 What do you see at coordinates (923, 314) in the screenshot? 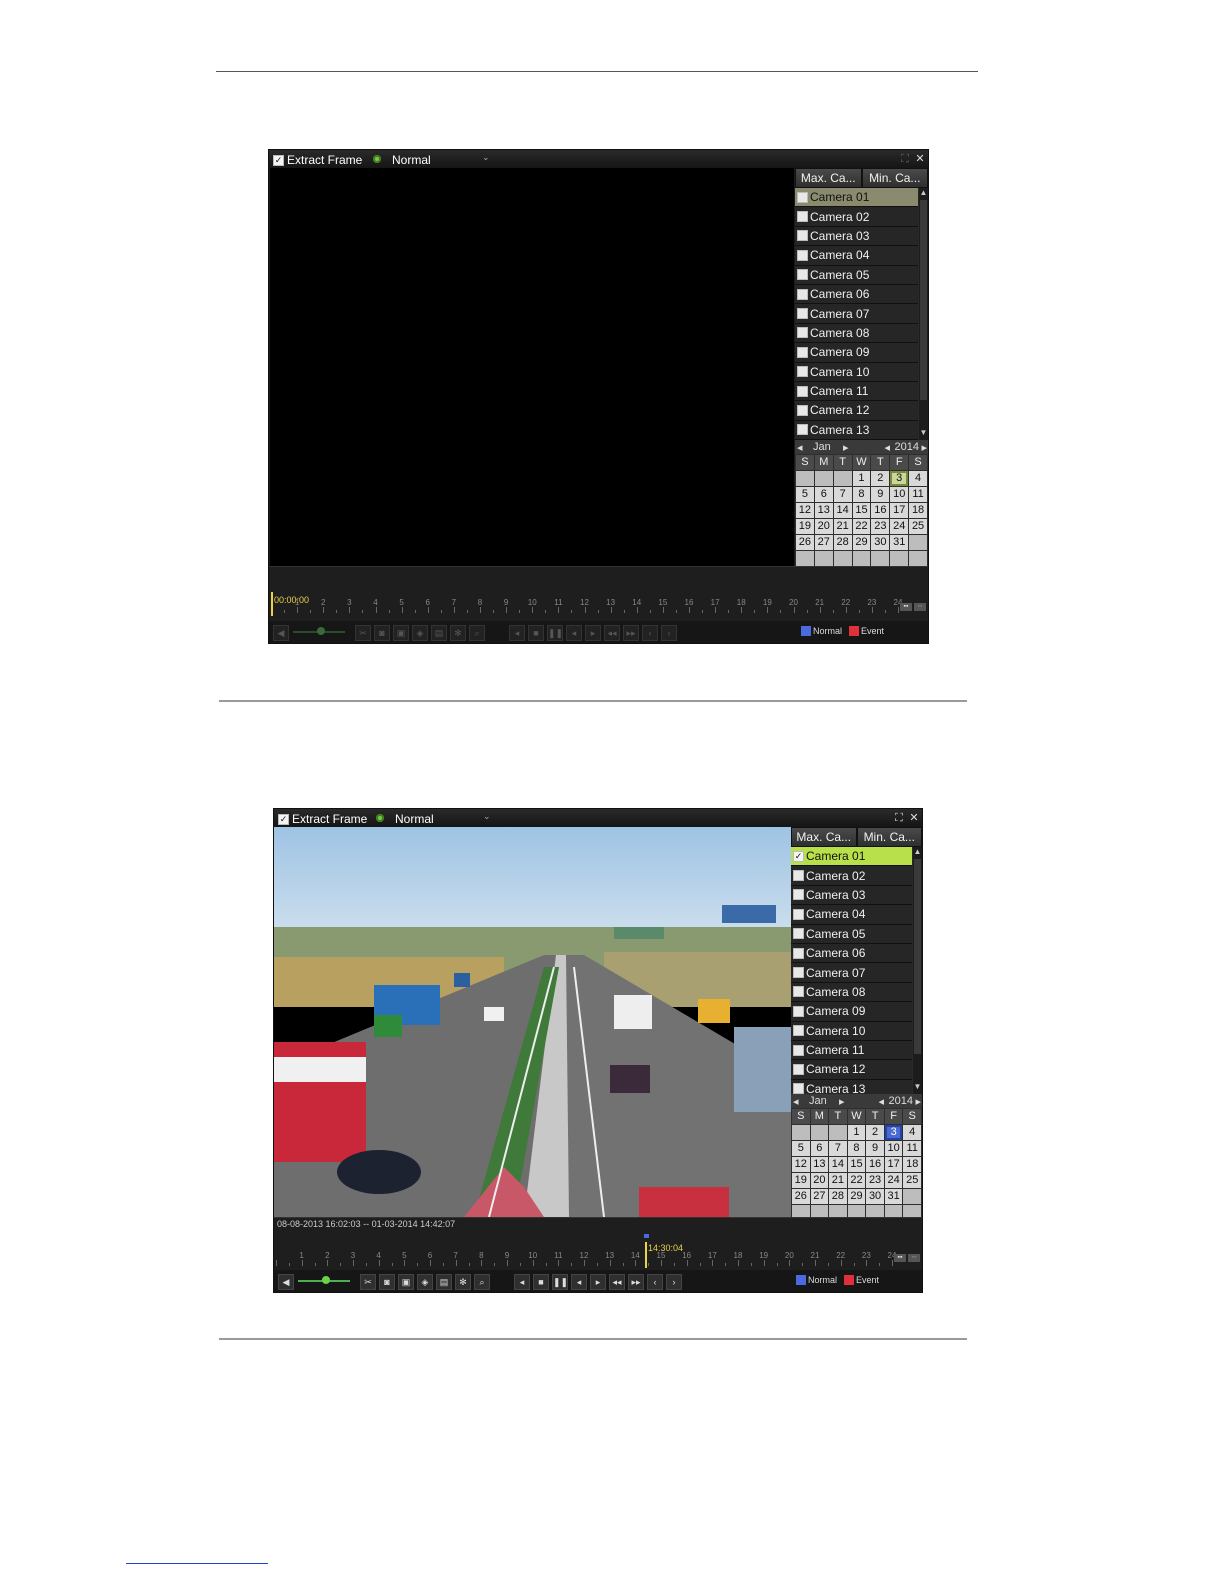
I see `camera-list-scrollbar: ▲ ▼` at bounding box center [923, 314].